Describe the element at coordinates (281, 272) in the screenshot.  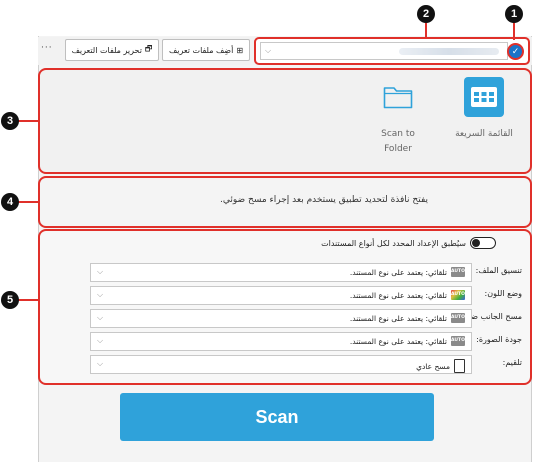
I see `file-format-select: ⌵ AUTO تلقائي: يعتمد على نوع المستند.` at that location.